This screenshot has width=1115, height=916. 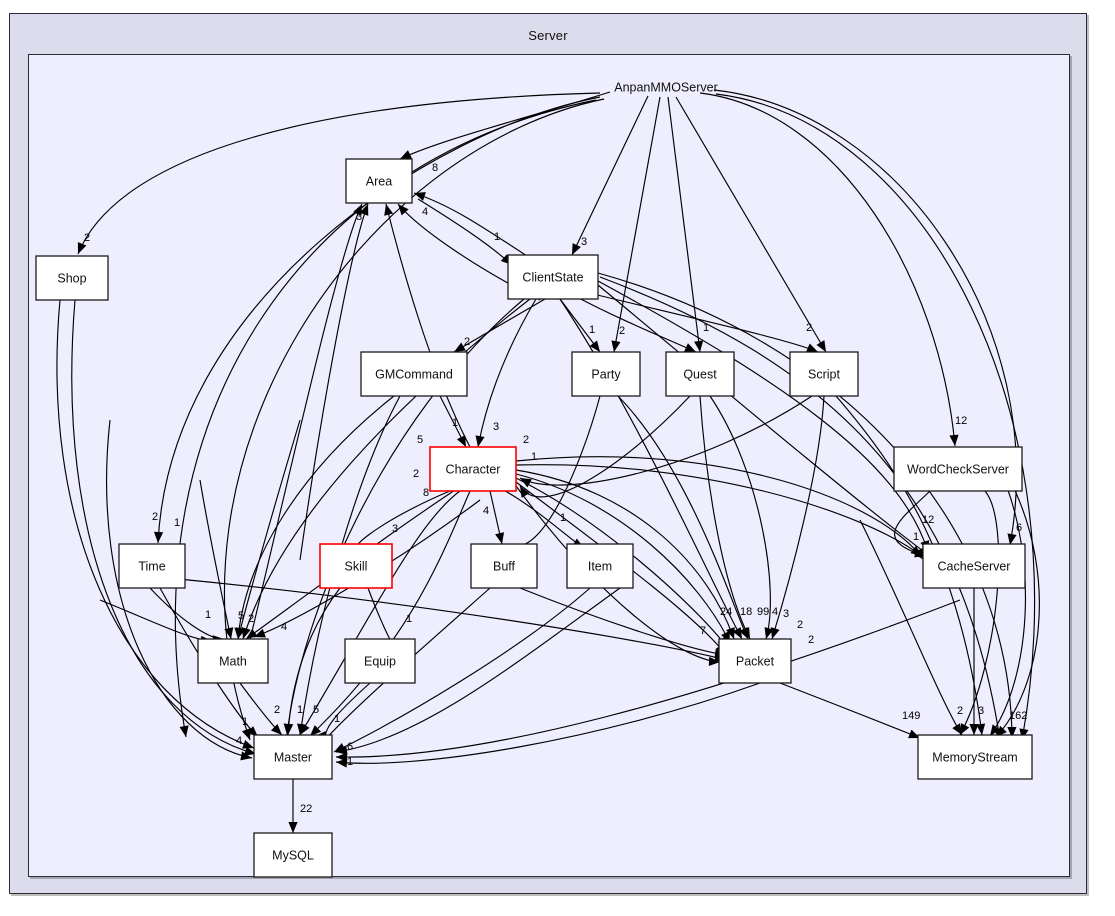 I want to click on edge-label: 12, so click(x=961, y=421).